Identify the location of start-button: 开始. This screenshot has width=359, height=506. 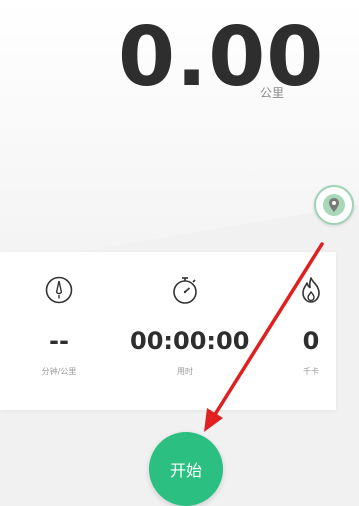
(186, 469).